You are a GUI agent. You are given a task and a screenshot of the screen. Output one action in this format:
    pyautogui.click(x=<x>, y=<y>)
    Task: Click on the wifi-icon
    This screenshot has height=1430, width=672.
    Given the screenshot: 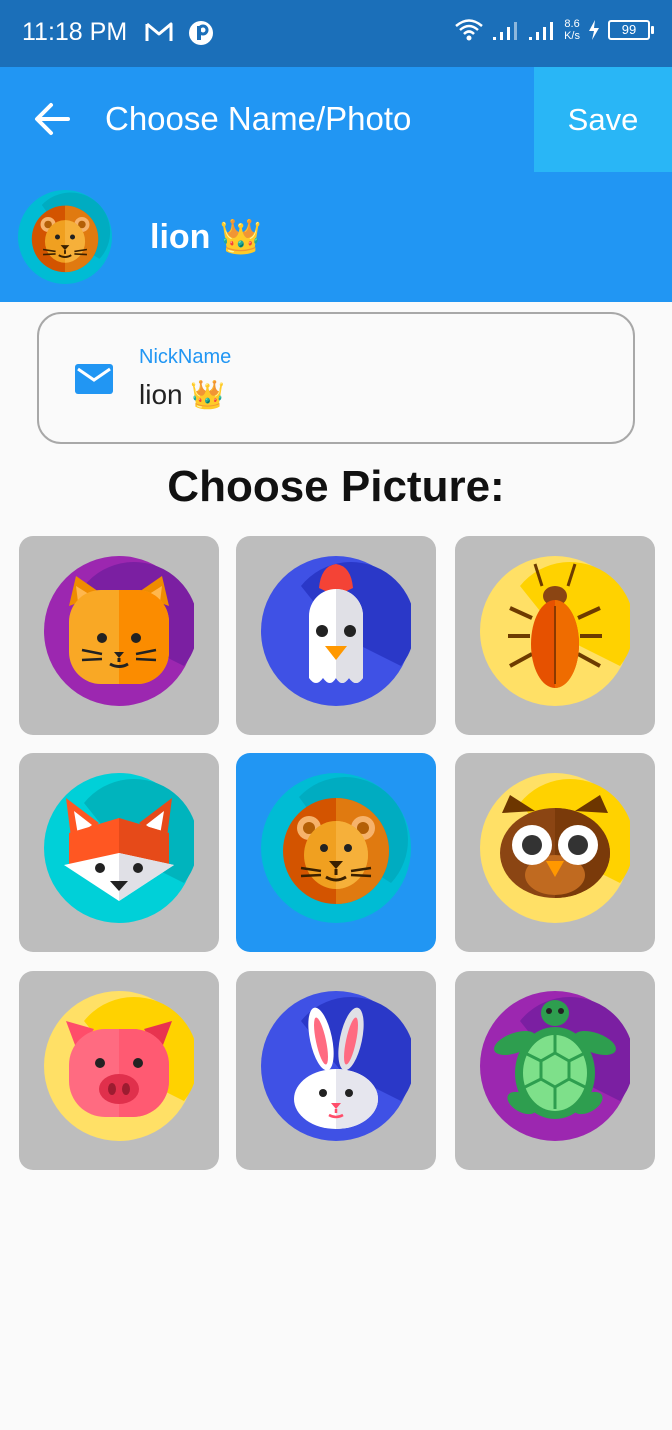 What is the action you would take?
    pyautogui.click(x=469, y=30)
    